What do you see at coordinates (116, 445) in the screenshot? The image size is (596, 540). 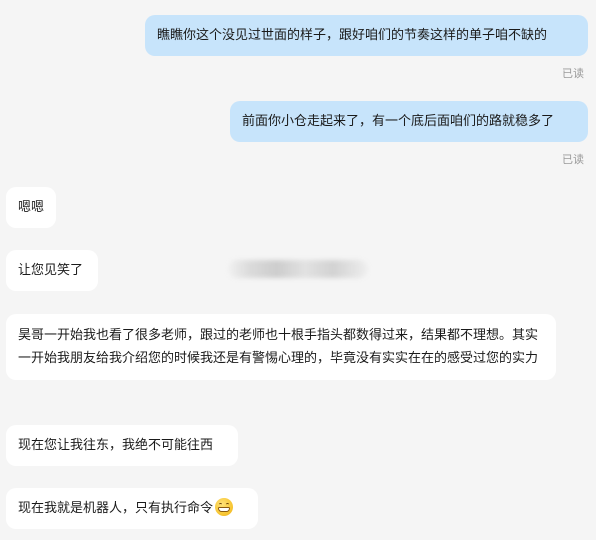 I see `message-text: 现在您让我往东，我绝不可能往西` at bounding box center [116, 445].